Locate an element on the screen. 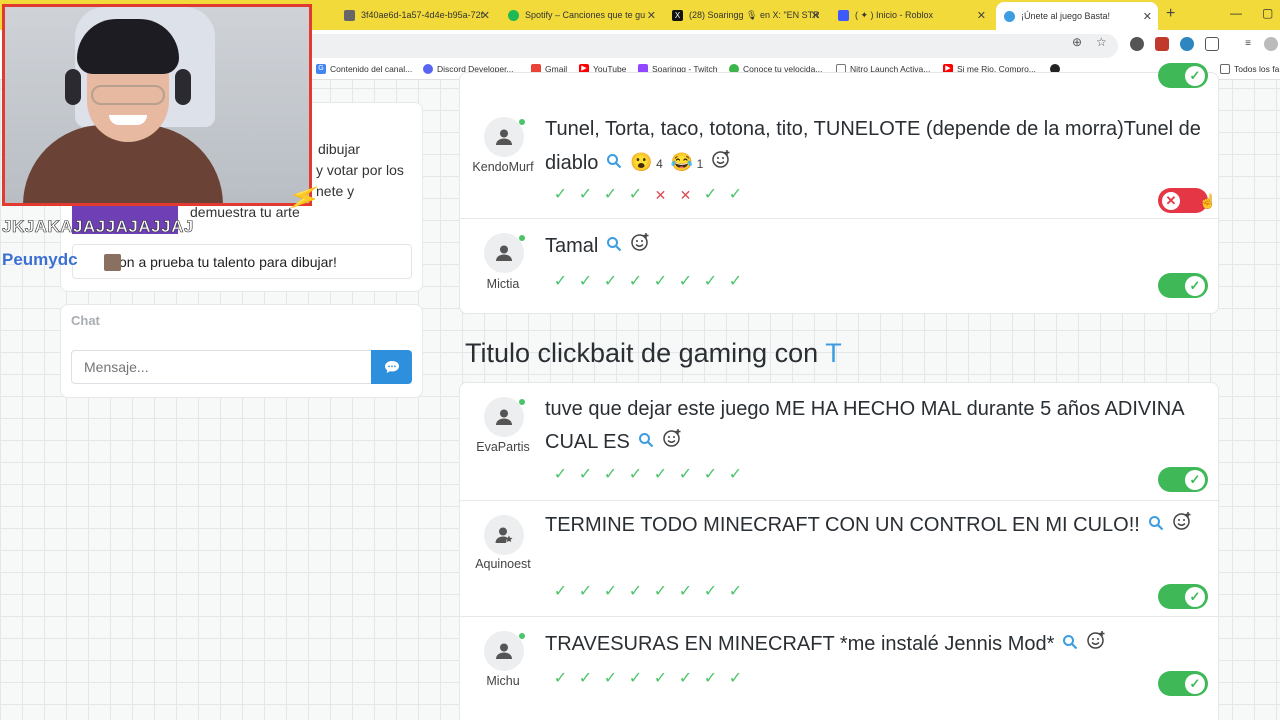 The height and width of the screenshot is (720, 1280). playlist-icon: ≡ is located at coordinates (1248, 44).